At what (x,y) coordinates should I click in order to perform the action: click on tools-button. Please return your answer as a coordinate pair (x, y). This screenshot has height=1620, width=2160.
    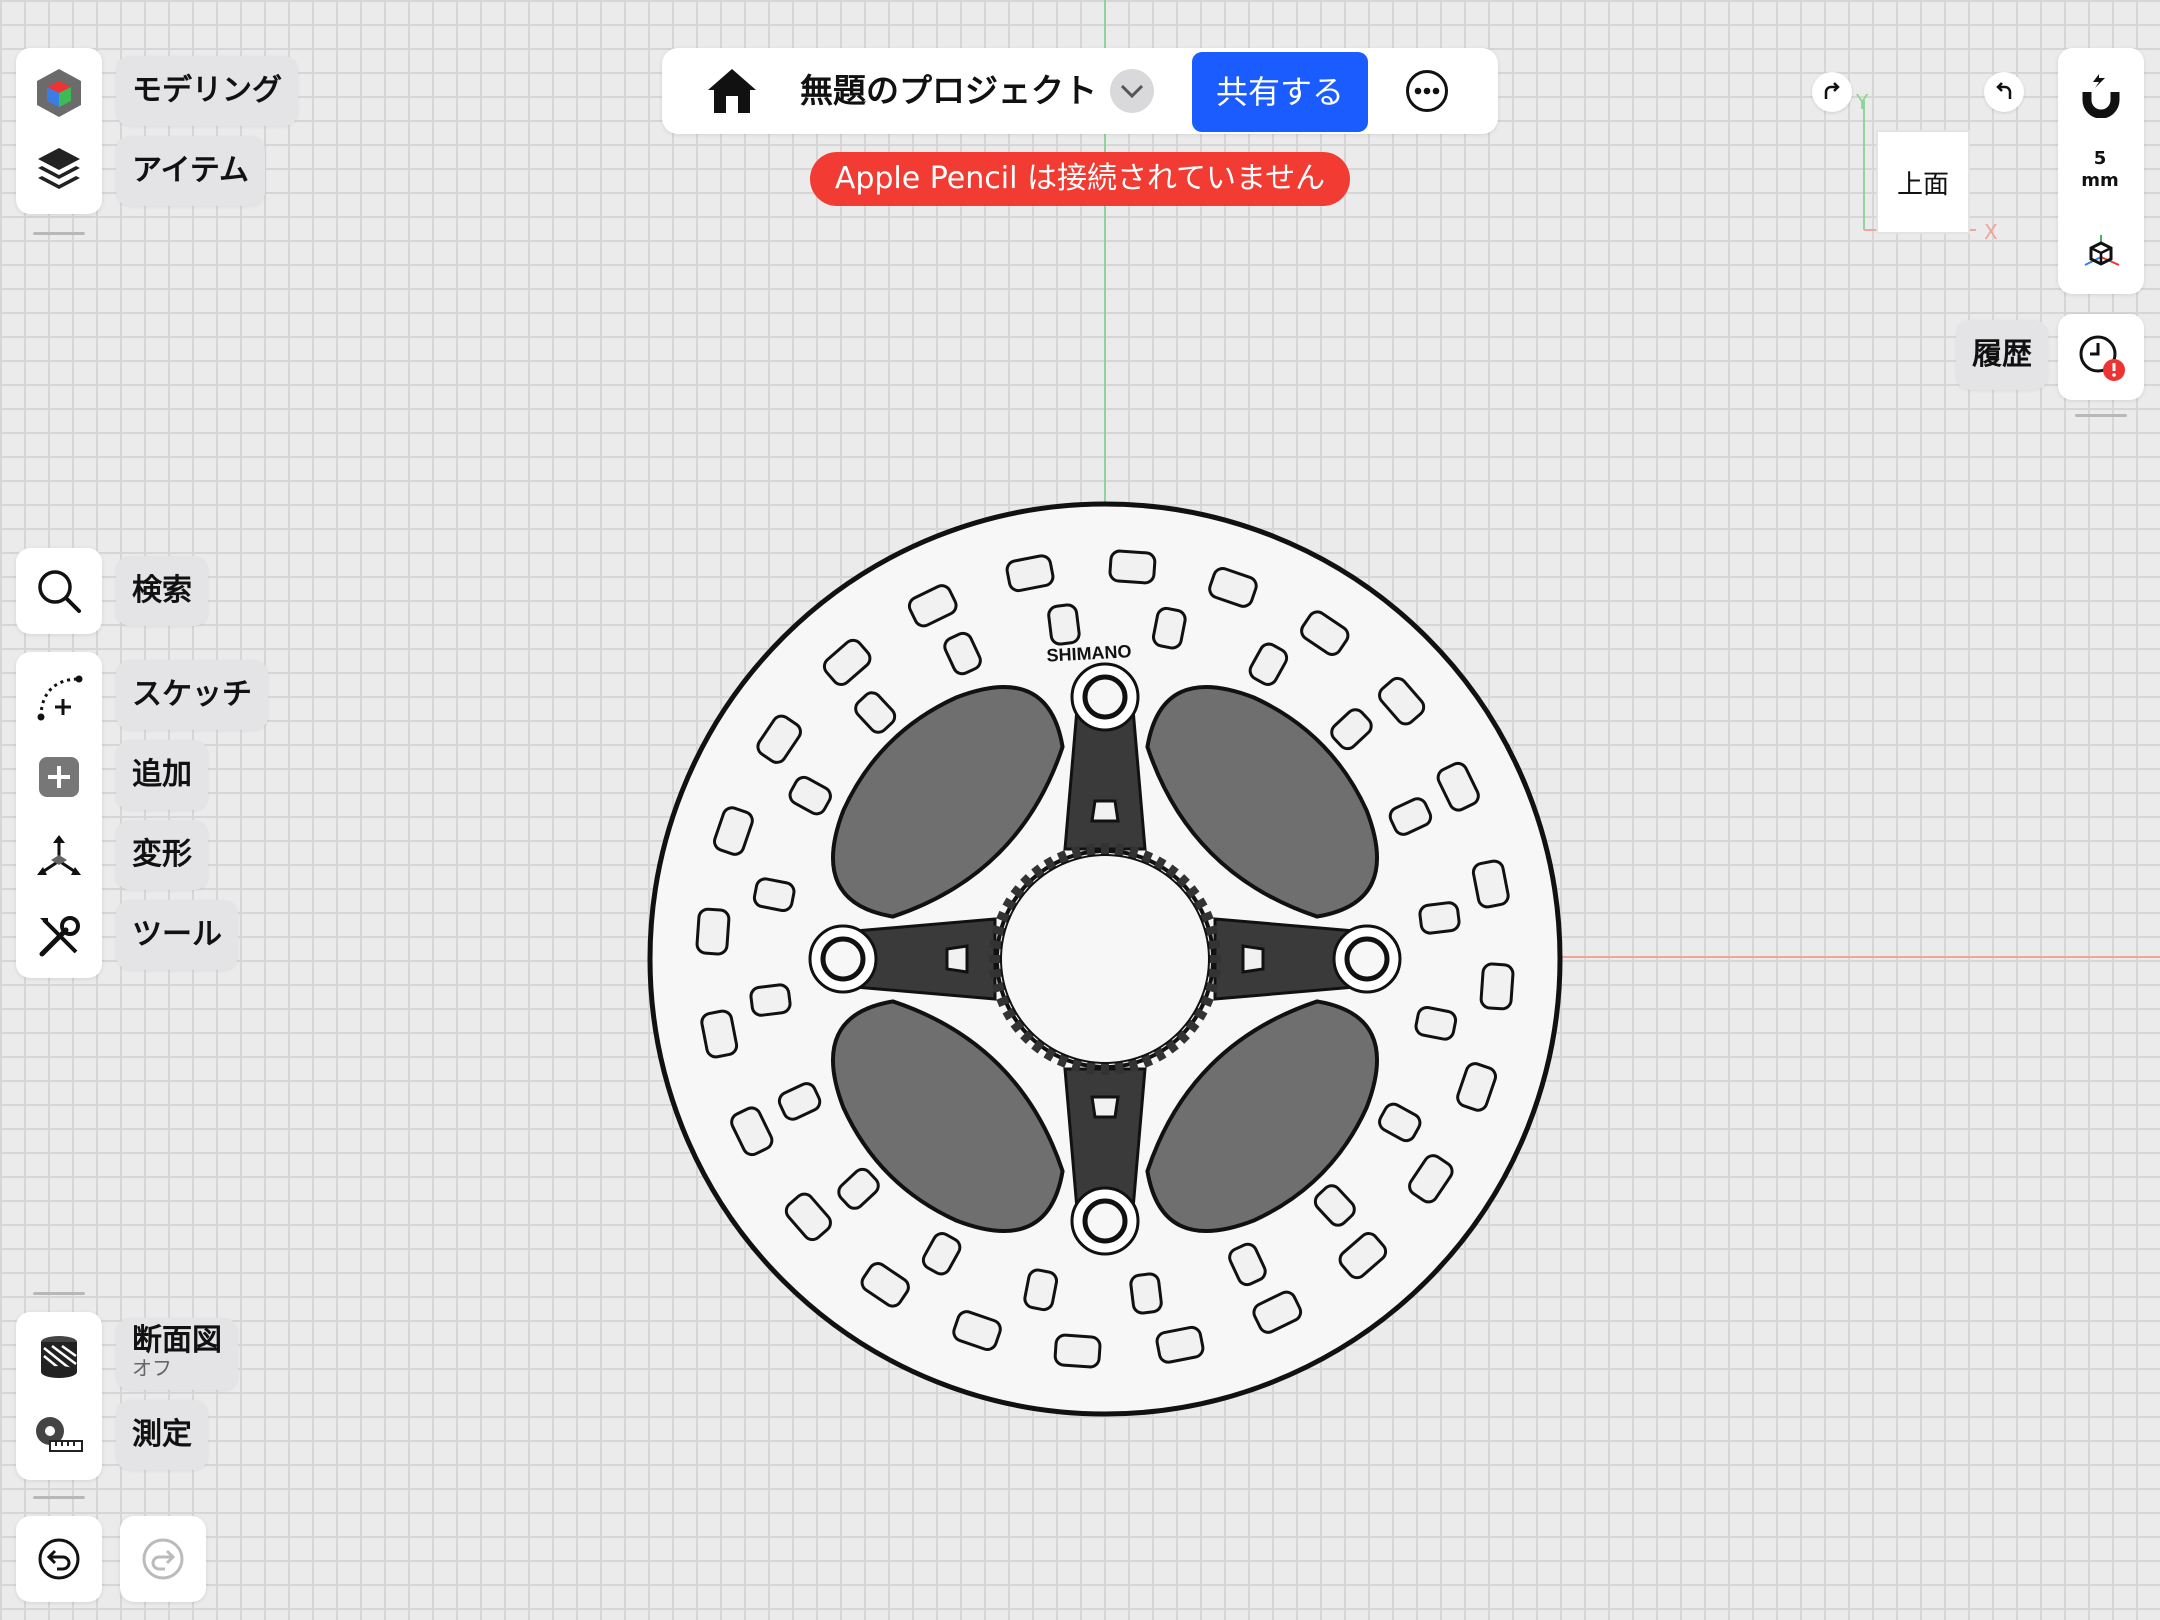
    Looking at the image, I should click on (59, 937).